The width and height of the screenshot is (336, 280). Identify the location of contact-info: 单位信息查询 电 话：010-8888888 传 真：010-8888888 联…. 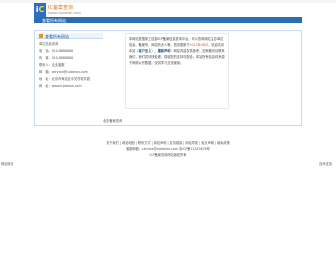
(71, 65).